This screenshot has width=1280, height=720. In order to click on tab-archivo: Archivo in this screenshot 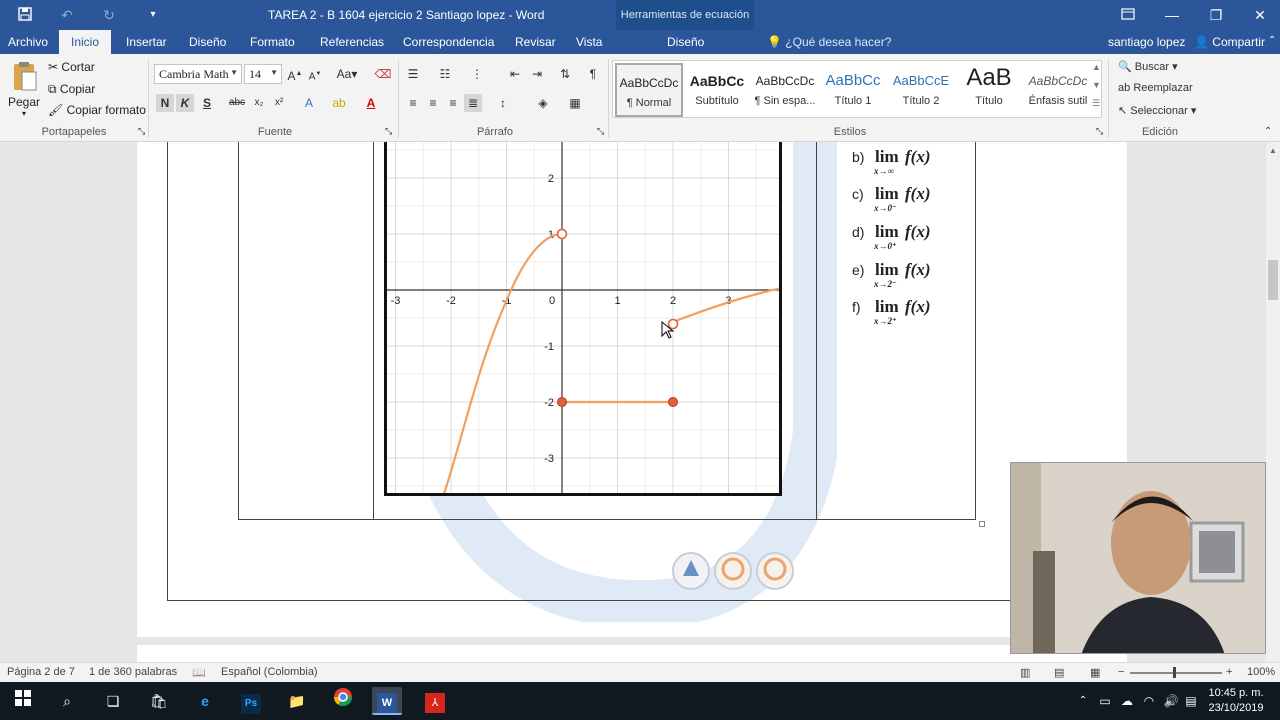, I will do `click(28, 42)`.